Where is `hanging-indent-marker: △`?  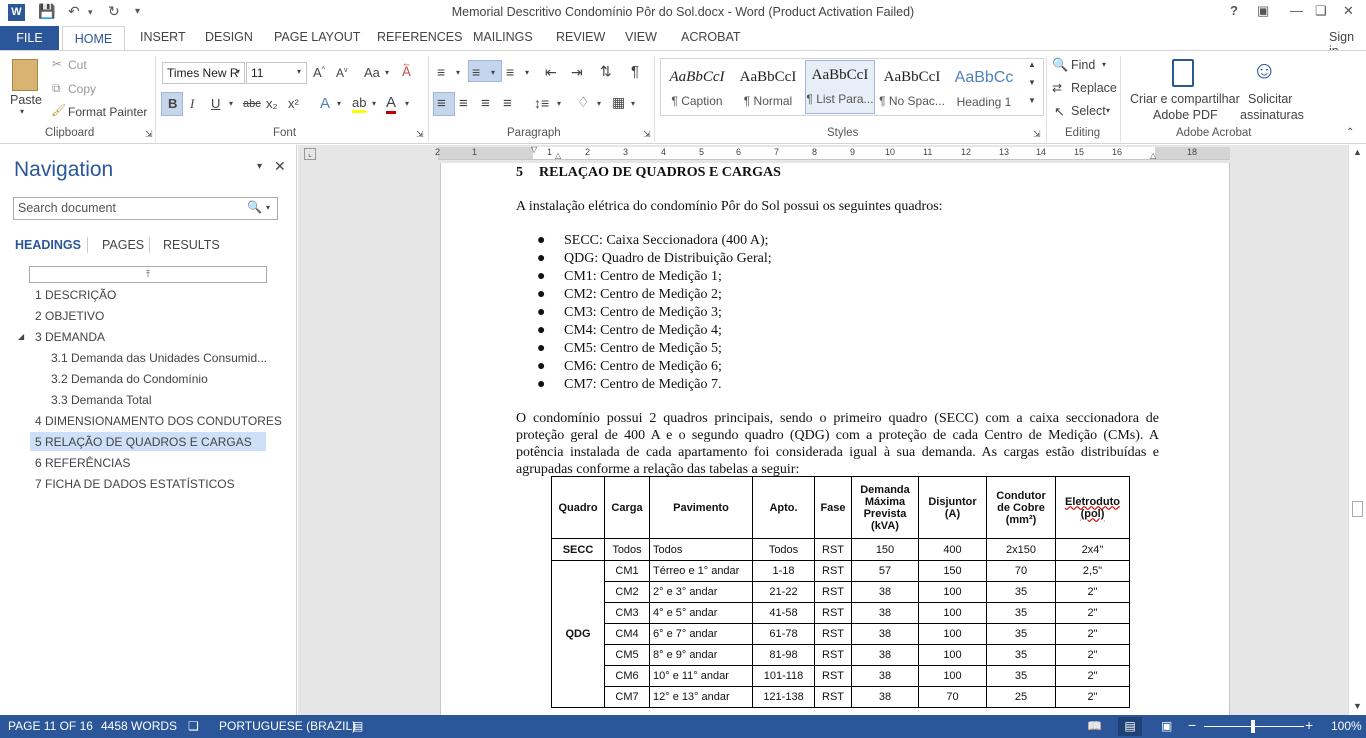 hanging-indent-marker: △ is located at coordinates (558, 155).